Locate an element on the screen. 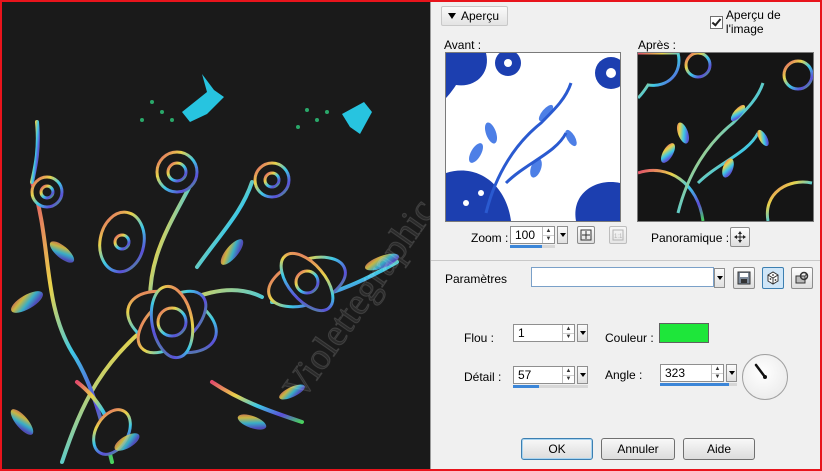 This screenshot has width=822, height=471. dice-icon is located at coordinates (773, 278).